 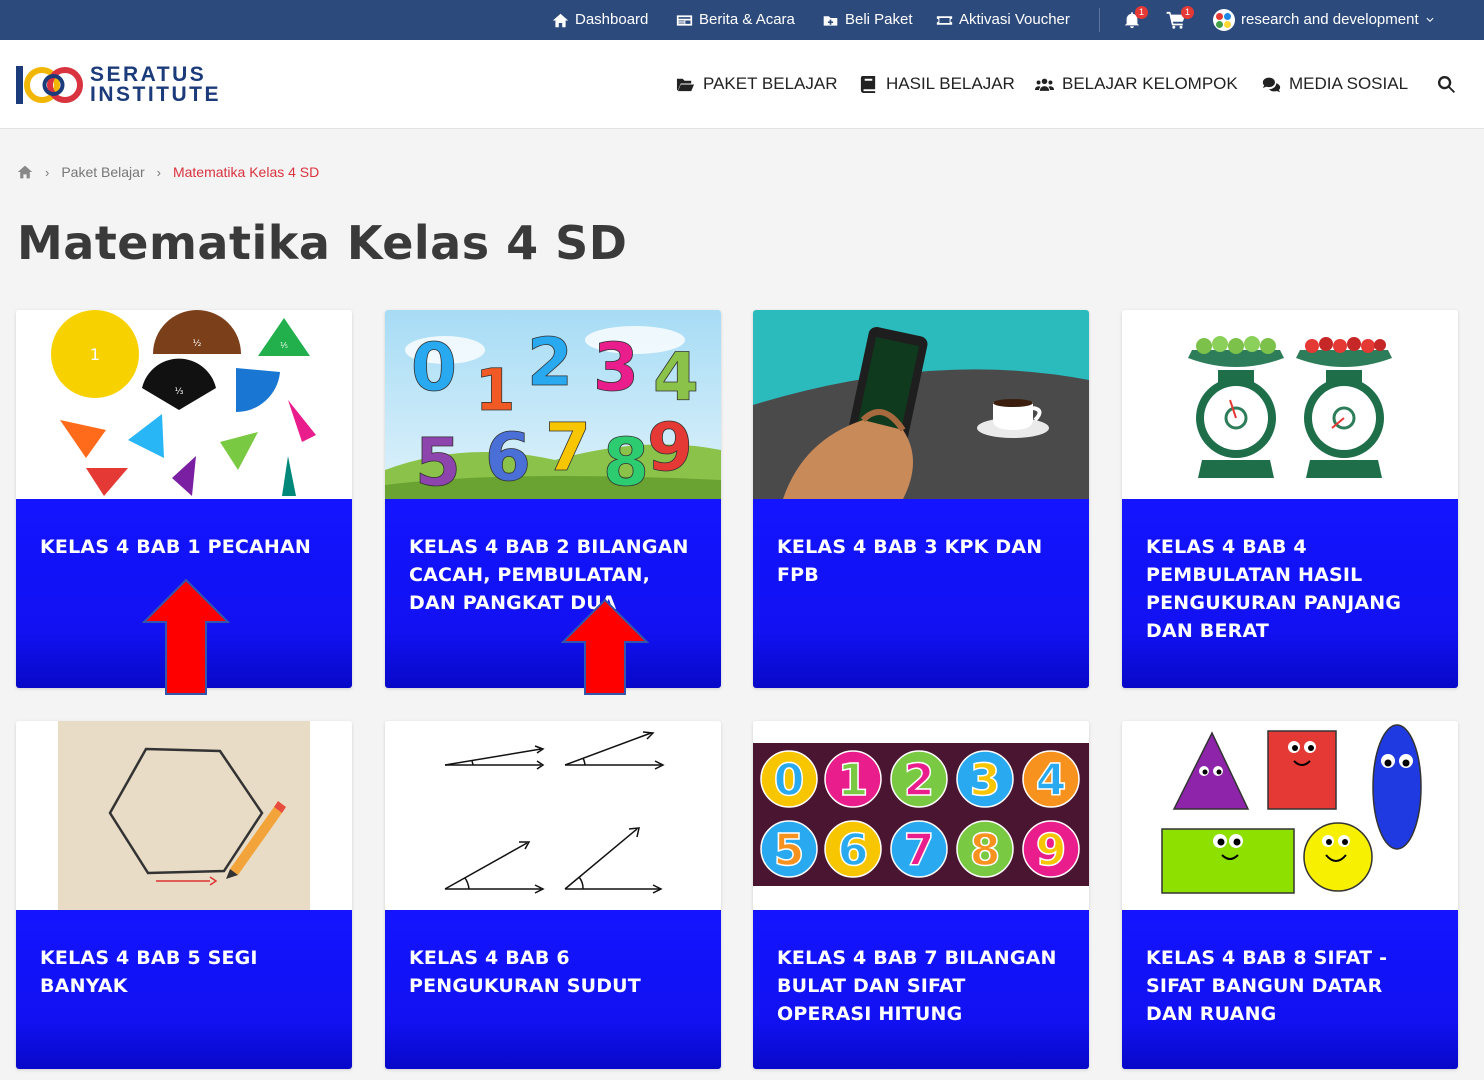 I want to click on svg-text: 0, so click(x=789, y=780).